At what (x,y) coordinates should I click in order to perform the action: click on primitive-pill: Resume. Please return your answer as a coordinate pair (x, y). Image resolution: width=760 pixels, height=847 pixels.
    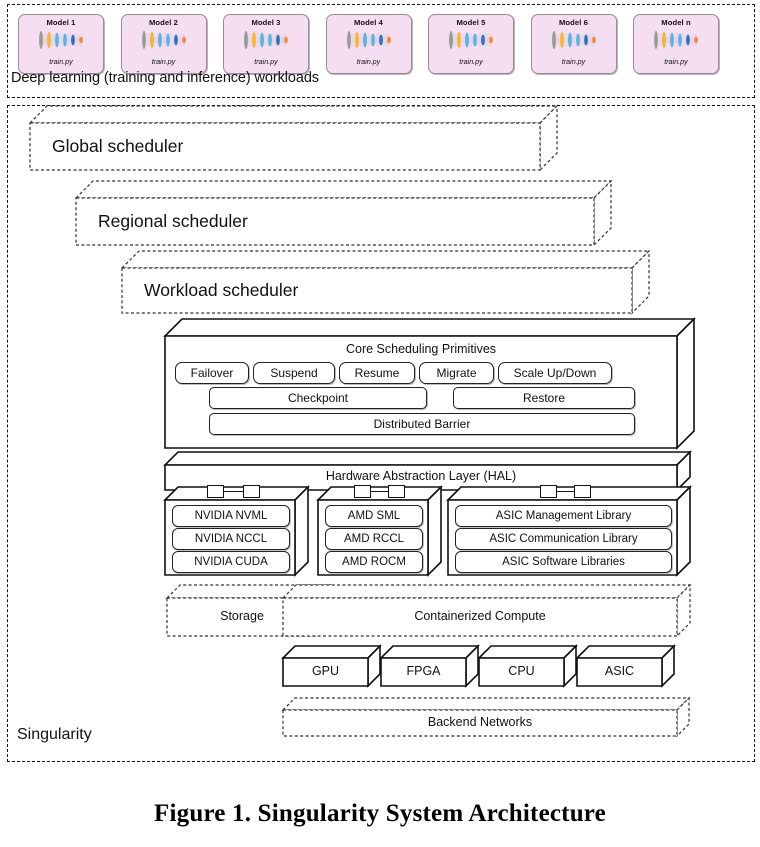
    Looking at the image, I should click on (377, 373).